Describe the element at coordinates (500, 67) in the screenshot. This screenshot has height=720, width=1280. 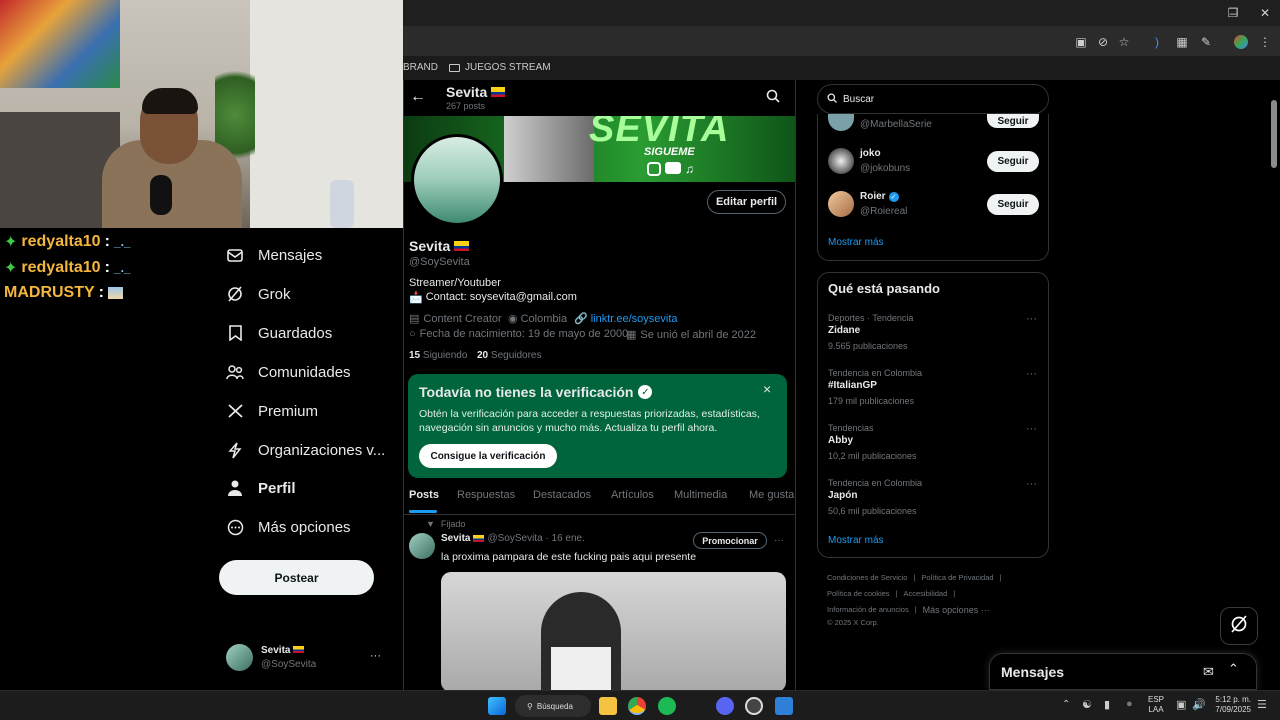
I see `bookmark-juegos-stream: JUEGOS STREAM` at that location.